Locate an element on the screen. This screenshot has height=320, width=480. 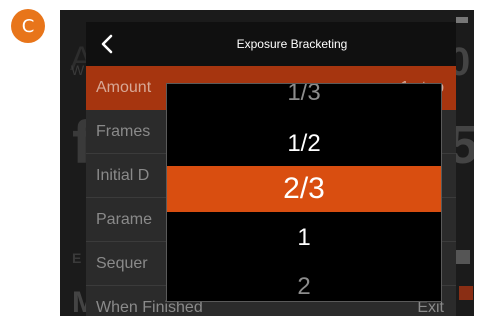
picker-option: 1/3 is located at coordinates (304, 100).